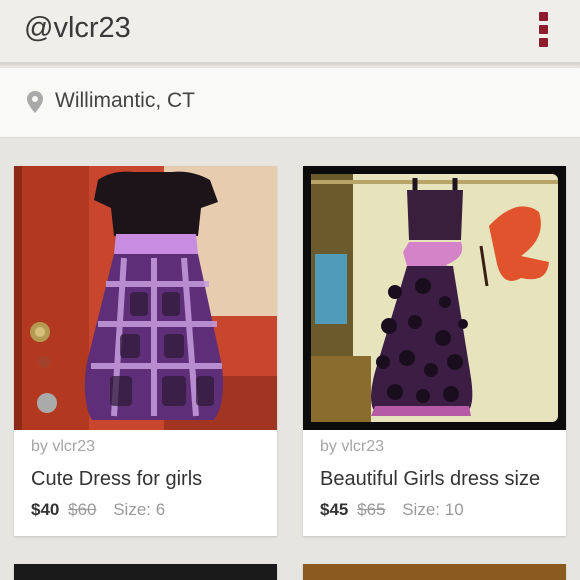 The image size is (580, 580). Describe the element at coordinates (125, 100) in the screenshot. I see `location-text: Willimantic, CT` at that location.